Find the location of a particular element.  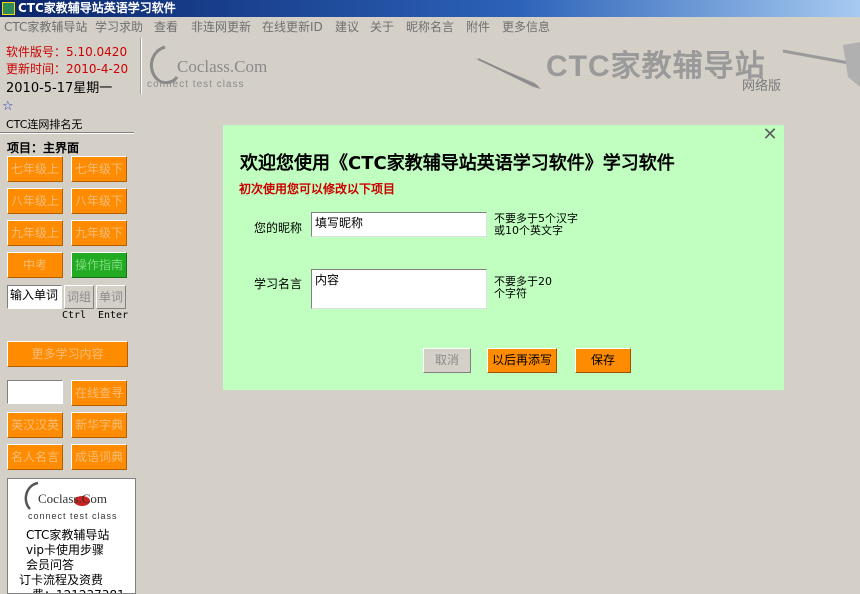

pen-line-left is located at coordinates (508, 73).